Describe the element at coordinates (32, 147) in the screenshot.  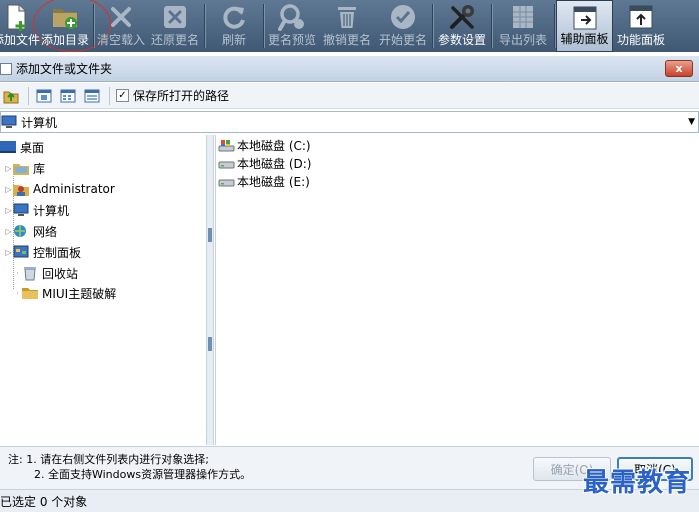
I see `tree-item-label: 桌面` at that location.